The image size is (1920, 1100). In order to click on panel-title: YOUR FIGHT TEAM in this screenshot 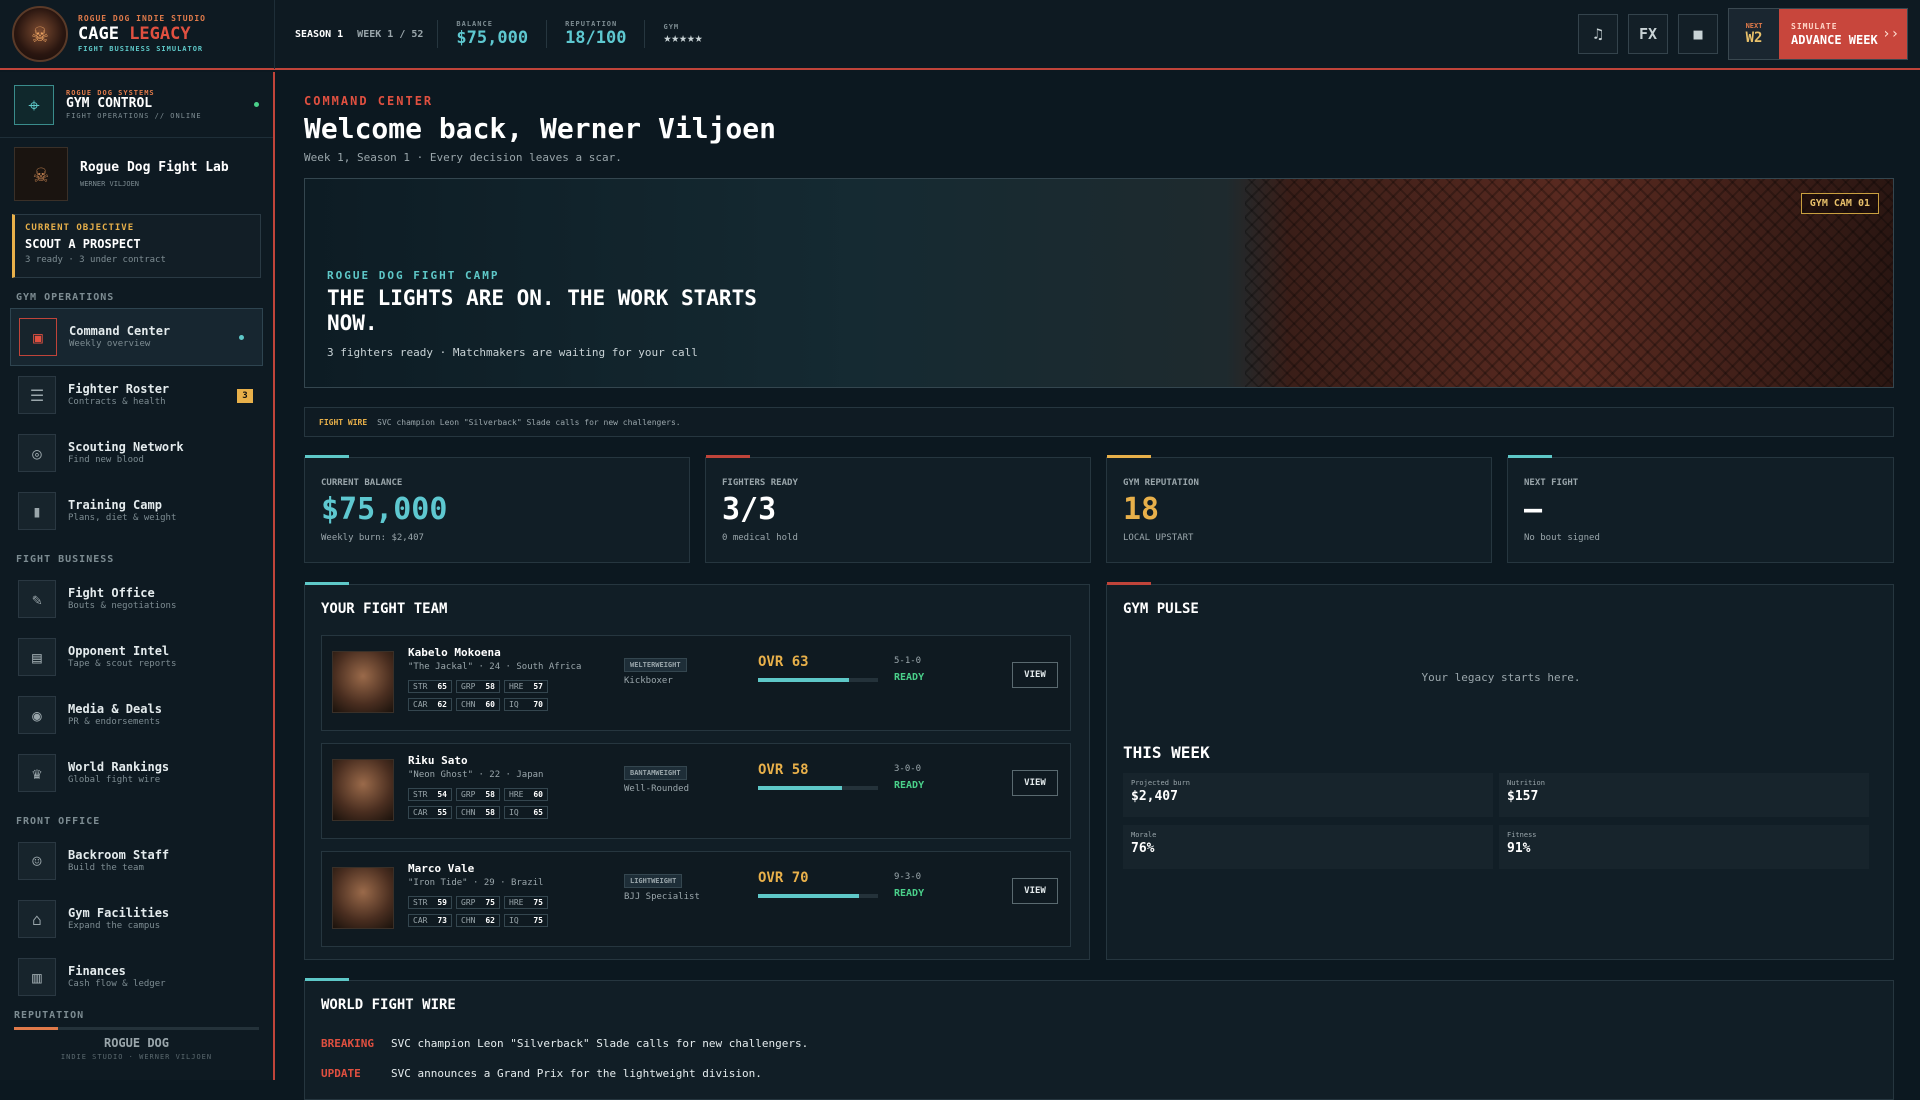, I will do `click(384, 609)`.